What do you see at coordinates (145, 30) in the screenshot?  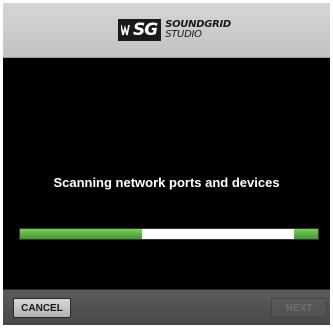 I see `logo-abbreviation: SG` at bounding box center [145, 30].